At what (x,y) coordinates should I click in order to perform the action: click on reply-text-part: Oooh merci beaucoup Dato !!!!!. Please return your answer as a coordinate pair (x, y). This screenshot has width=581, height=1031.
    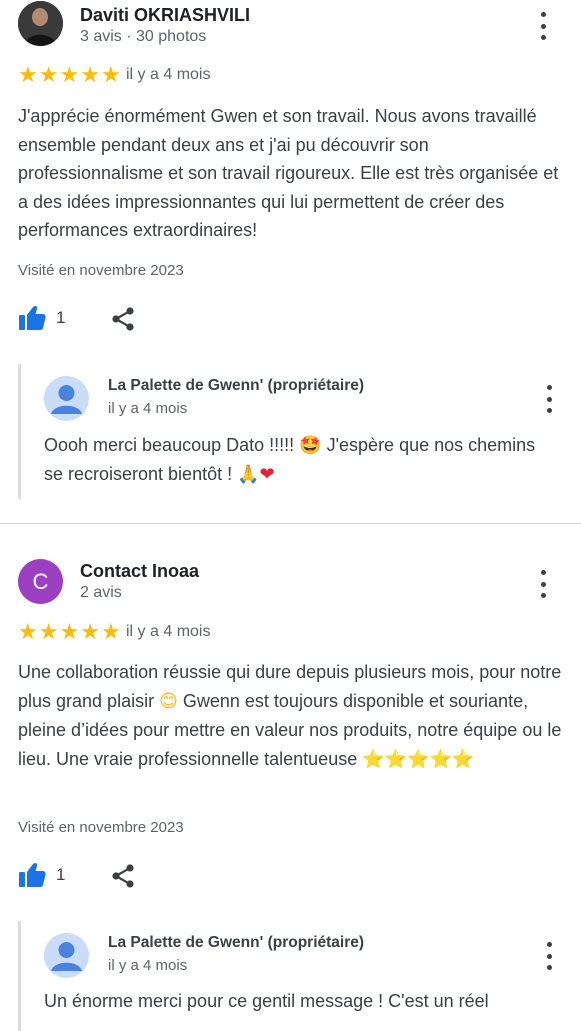
    Looking at the image, I should click on (169, 445).